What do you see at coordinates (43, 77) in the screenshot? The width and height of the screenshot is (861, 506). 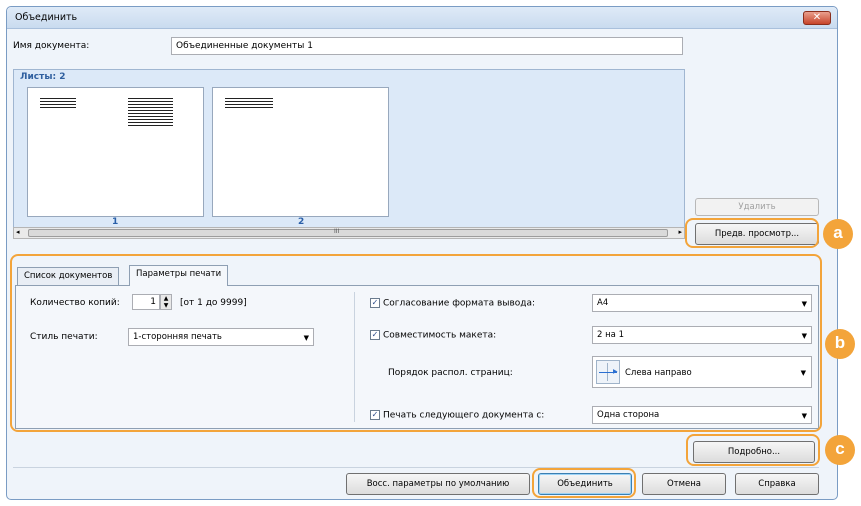 I see `sheets-count: Листы: 2` at bounding box center [43, 77].